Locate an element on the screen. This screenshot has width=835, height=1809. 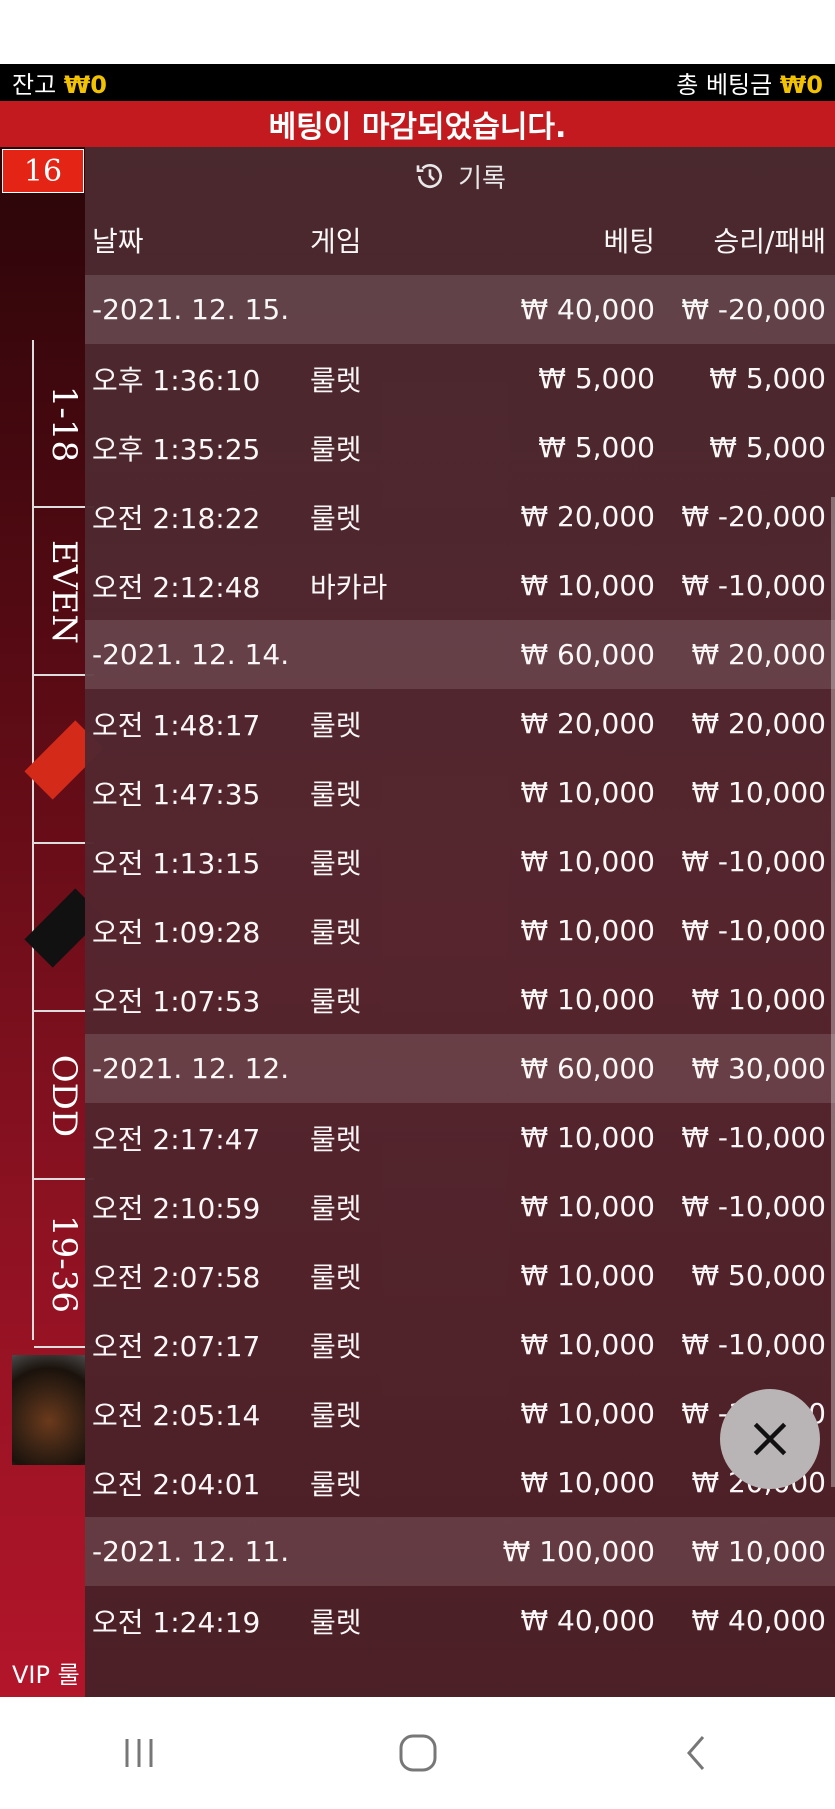
history-row: 오전 2:10:59 룰렛 ₩ 10,000 ₩ -10,000 is located at coordinates (460, 1206).